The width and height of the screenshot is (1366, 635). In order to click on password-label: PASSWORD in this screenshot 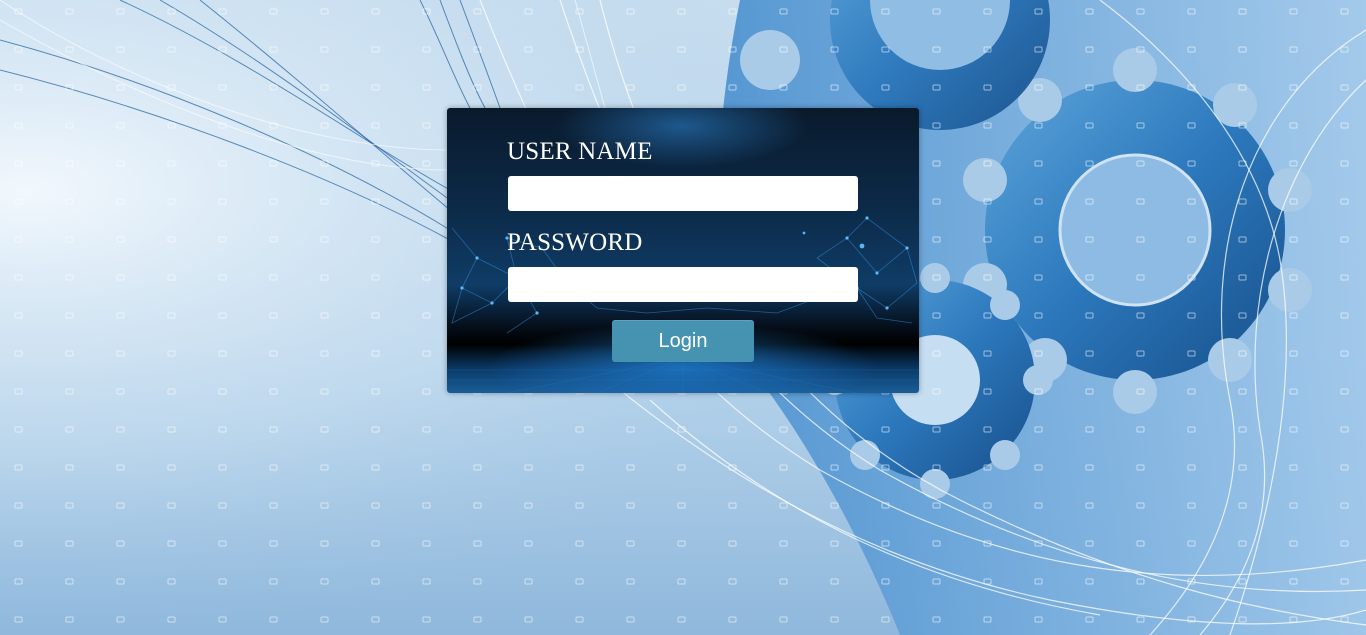, I will do `click(575, 242)`.